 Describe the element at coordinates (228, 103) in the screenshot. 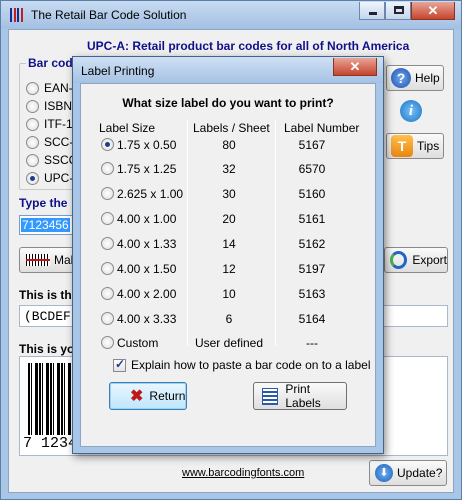

I see `dialog-question: What size label do you want to print?` at that location.